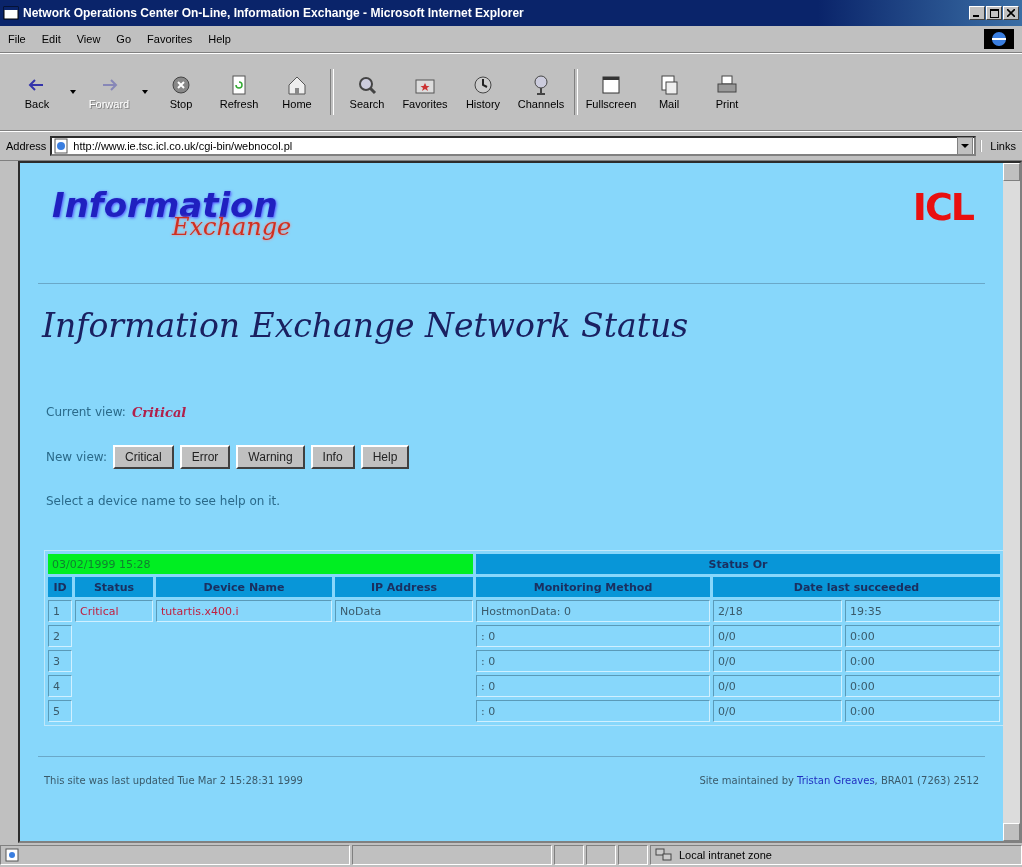 Image resolution: width=1022 pixels, height=867 pixels. What do you see at coordinates (260, 564) in the screenshot?
I see `timestamp-header: 03/02/1999 15:28` at bounding box center [260, 564].